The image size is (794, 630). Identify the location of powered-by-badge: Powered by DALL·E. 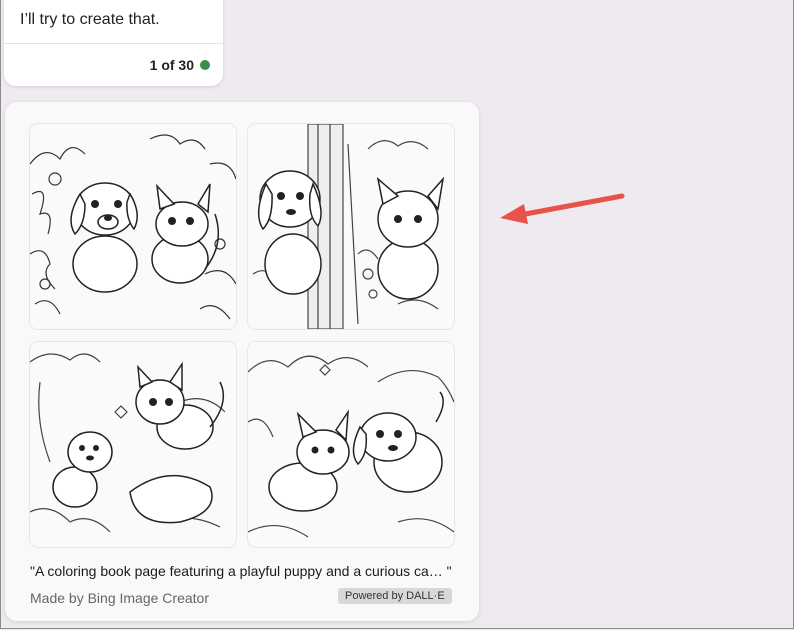
(395, 596).